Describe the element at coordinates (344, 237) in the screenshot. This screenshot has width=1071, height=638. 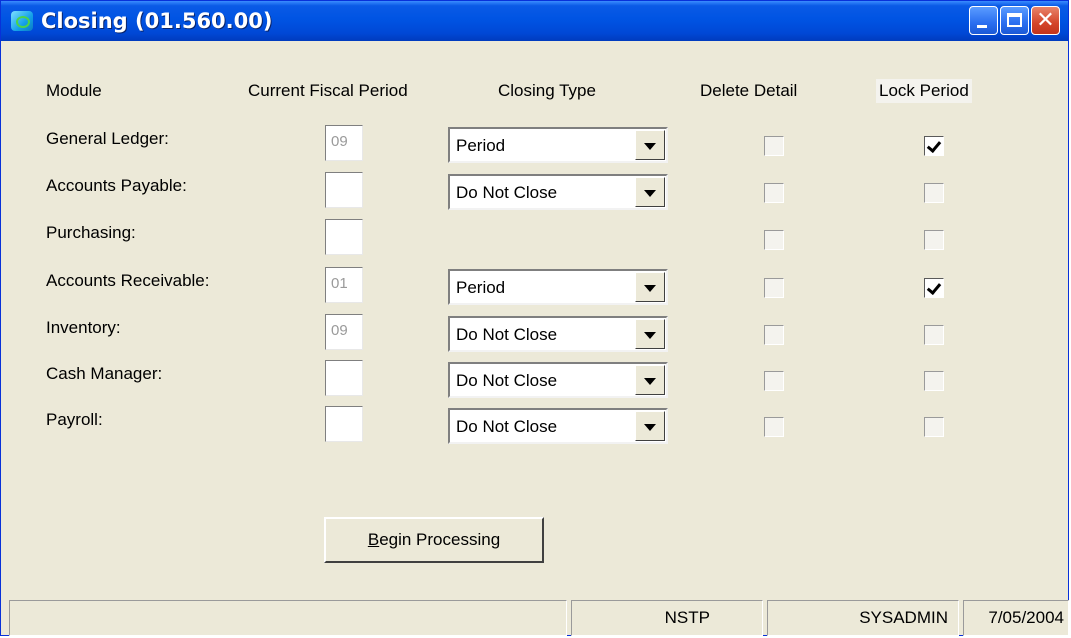
I see `period-field-purchasing` at that location.